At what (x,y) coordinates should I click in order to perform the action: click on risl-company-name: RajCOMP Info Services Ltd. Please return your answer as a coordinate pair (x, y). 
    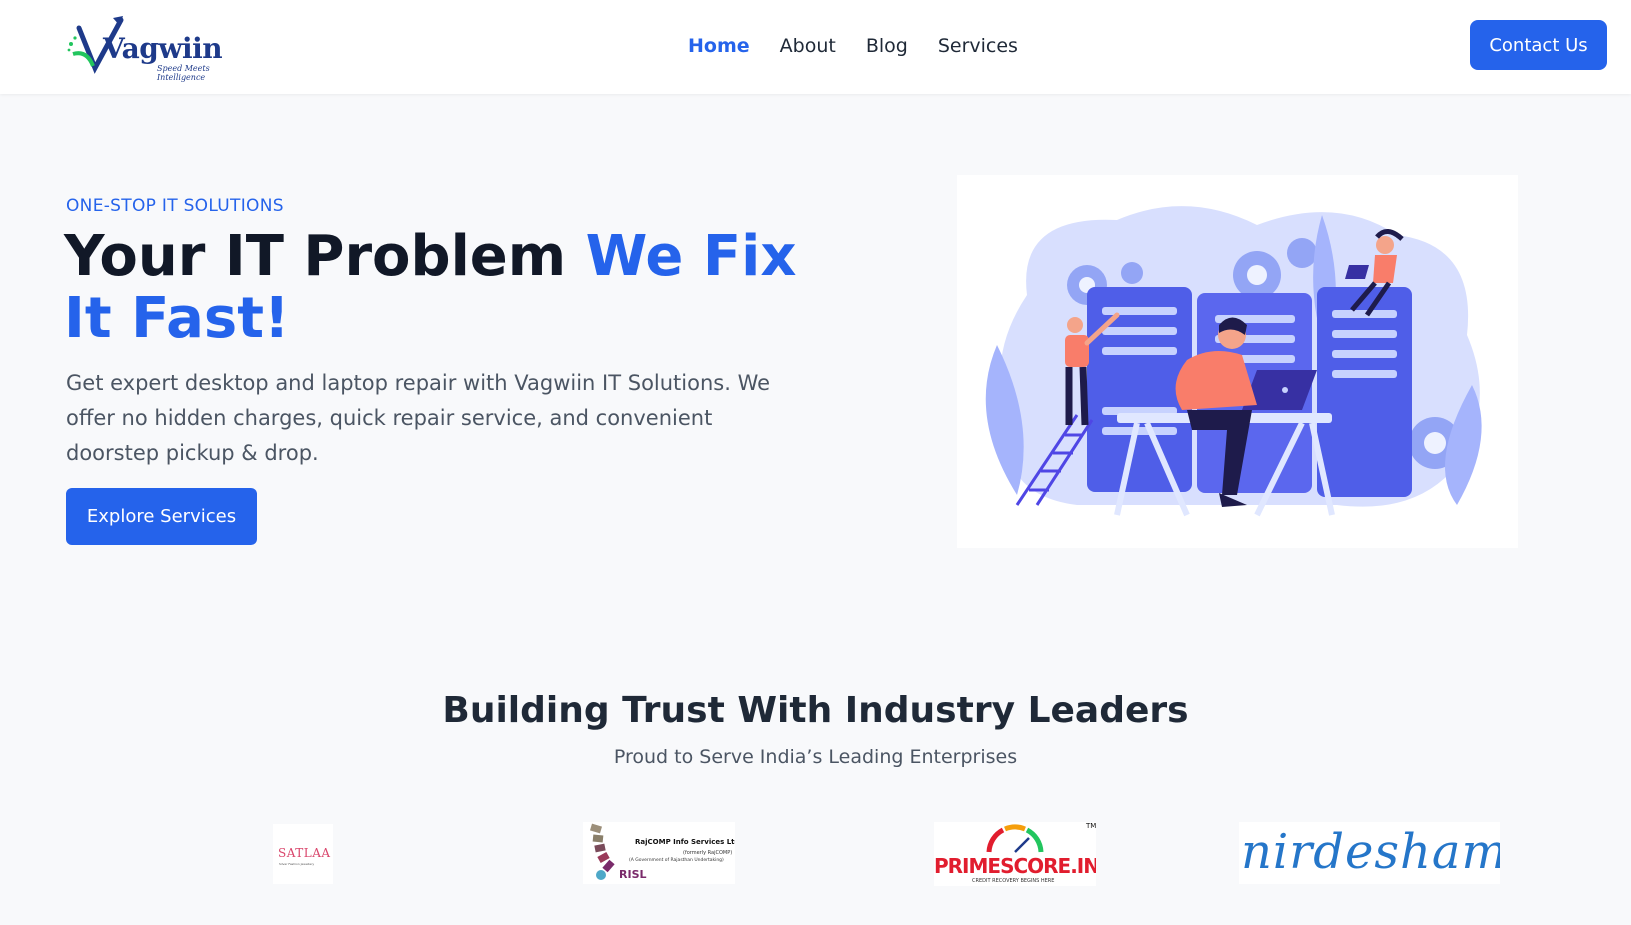
    Looking at the image, I should click on (685, 842).